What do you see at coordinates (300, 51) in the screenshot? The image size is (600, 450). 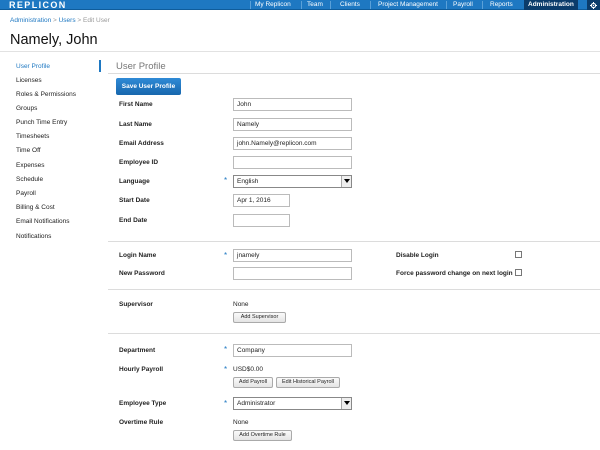 I see `header-divider` at bounding box center [300, 51].